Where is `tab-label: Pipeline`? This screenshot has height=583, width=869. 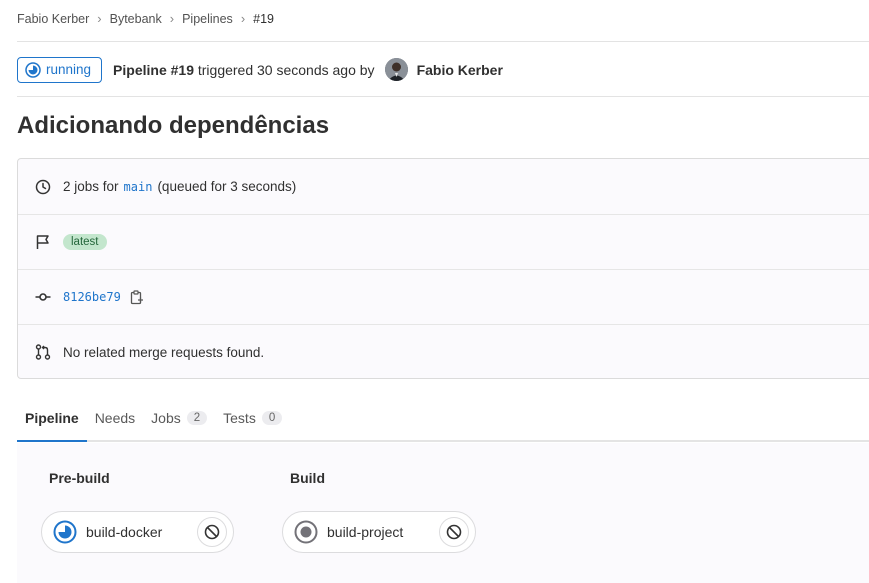 tab-label: Pipeline is located at coordinates (52, 418).